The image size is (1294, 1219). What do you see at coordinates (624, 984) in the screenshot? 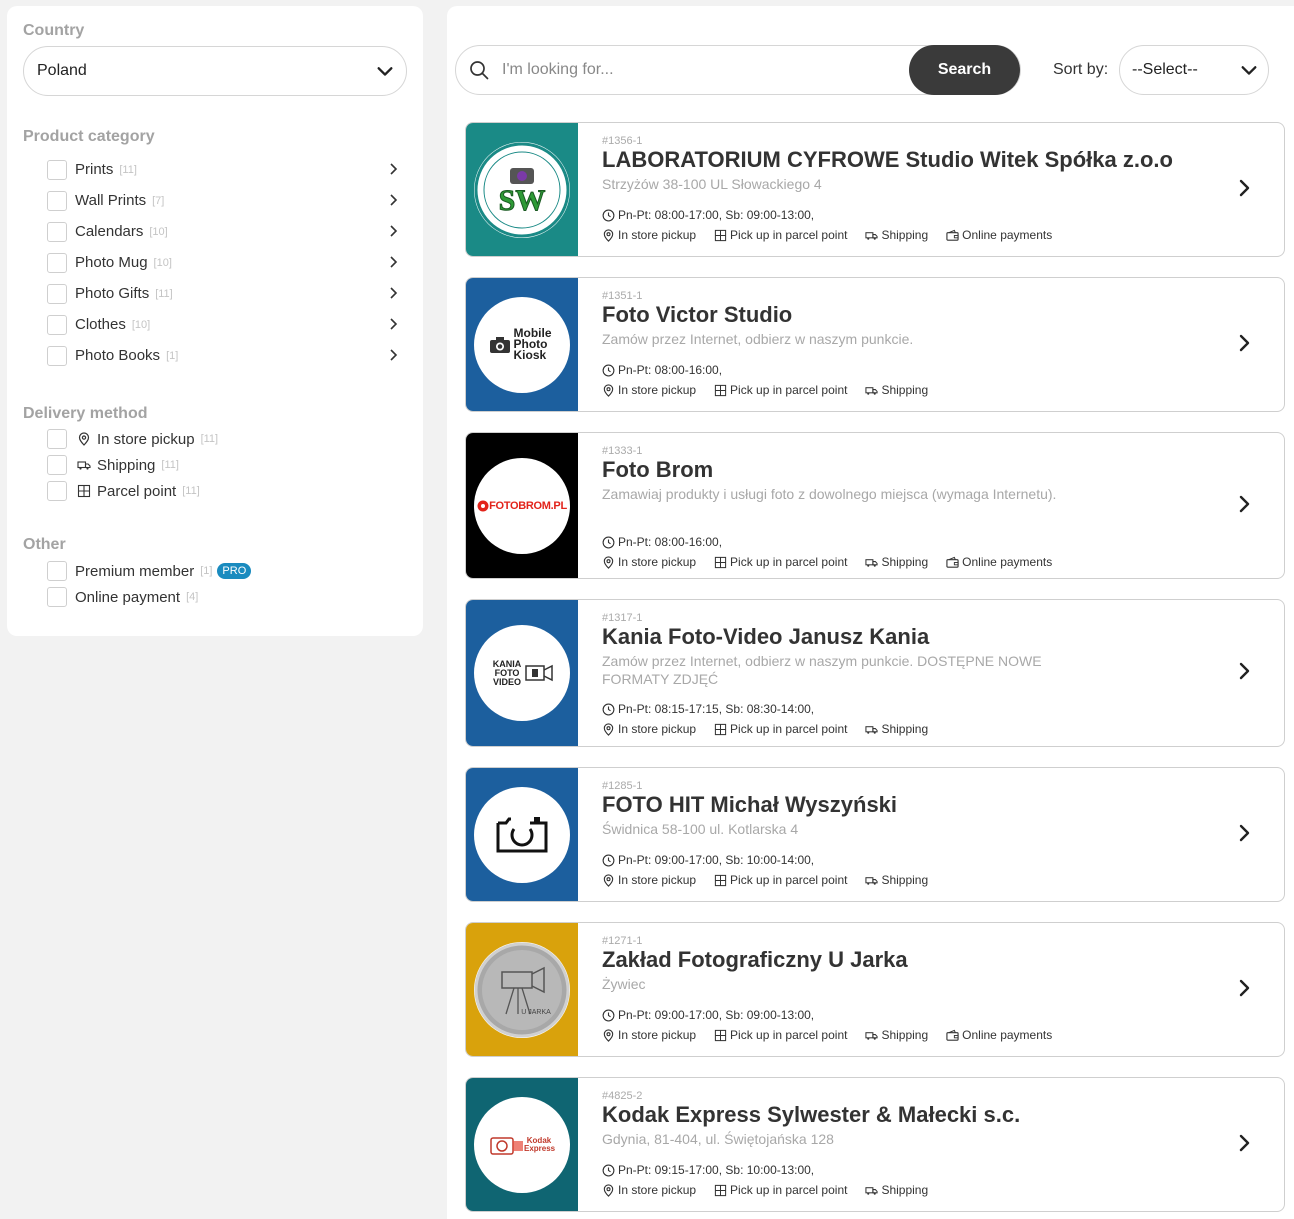
I see `store-description: Żywiec` at bounding box center [624, 984].